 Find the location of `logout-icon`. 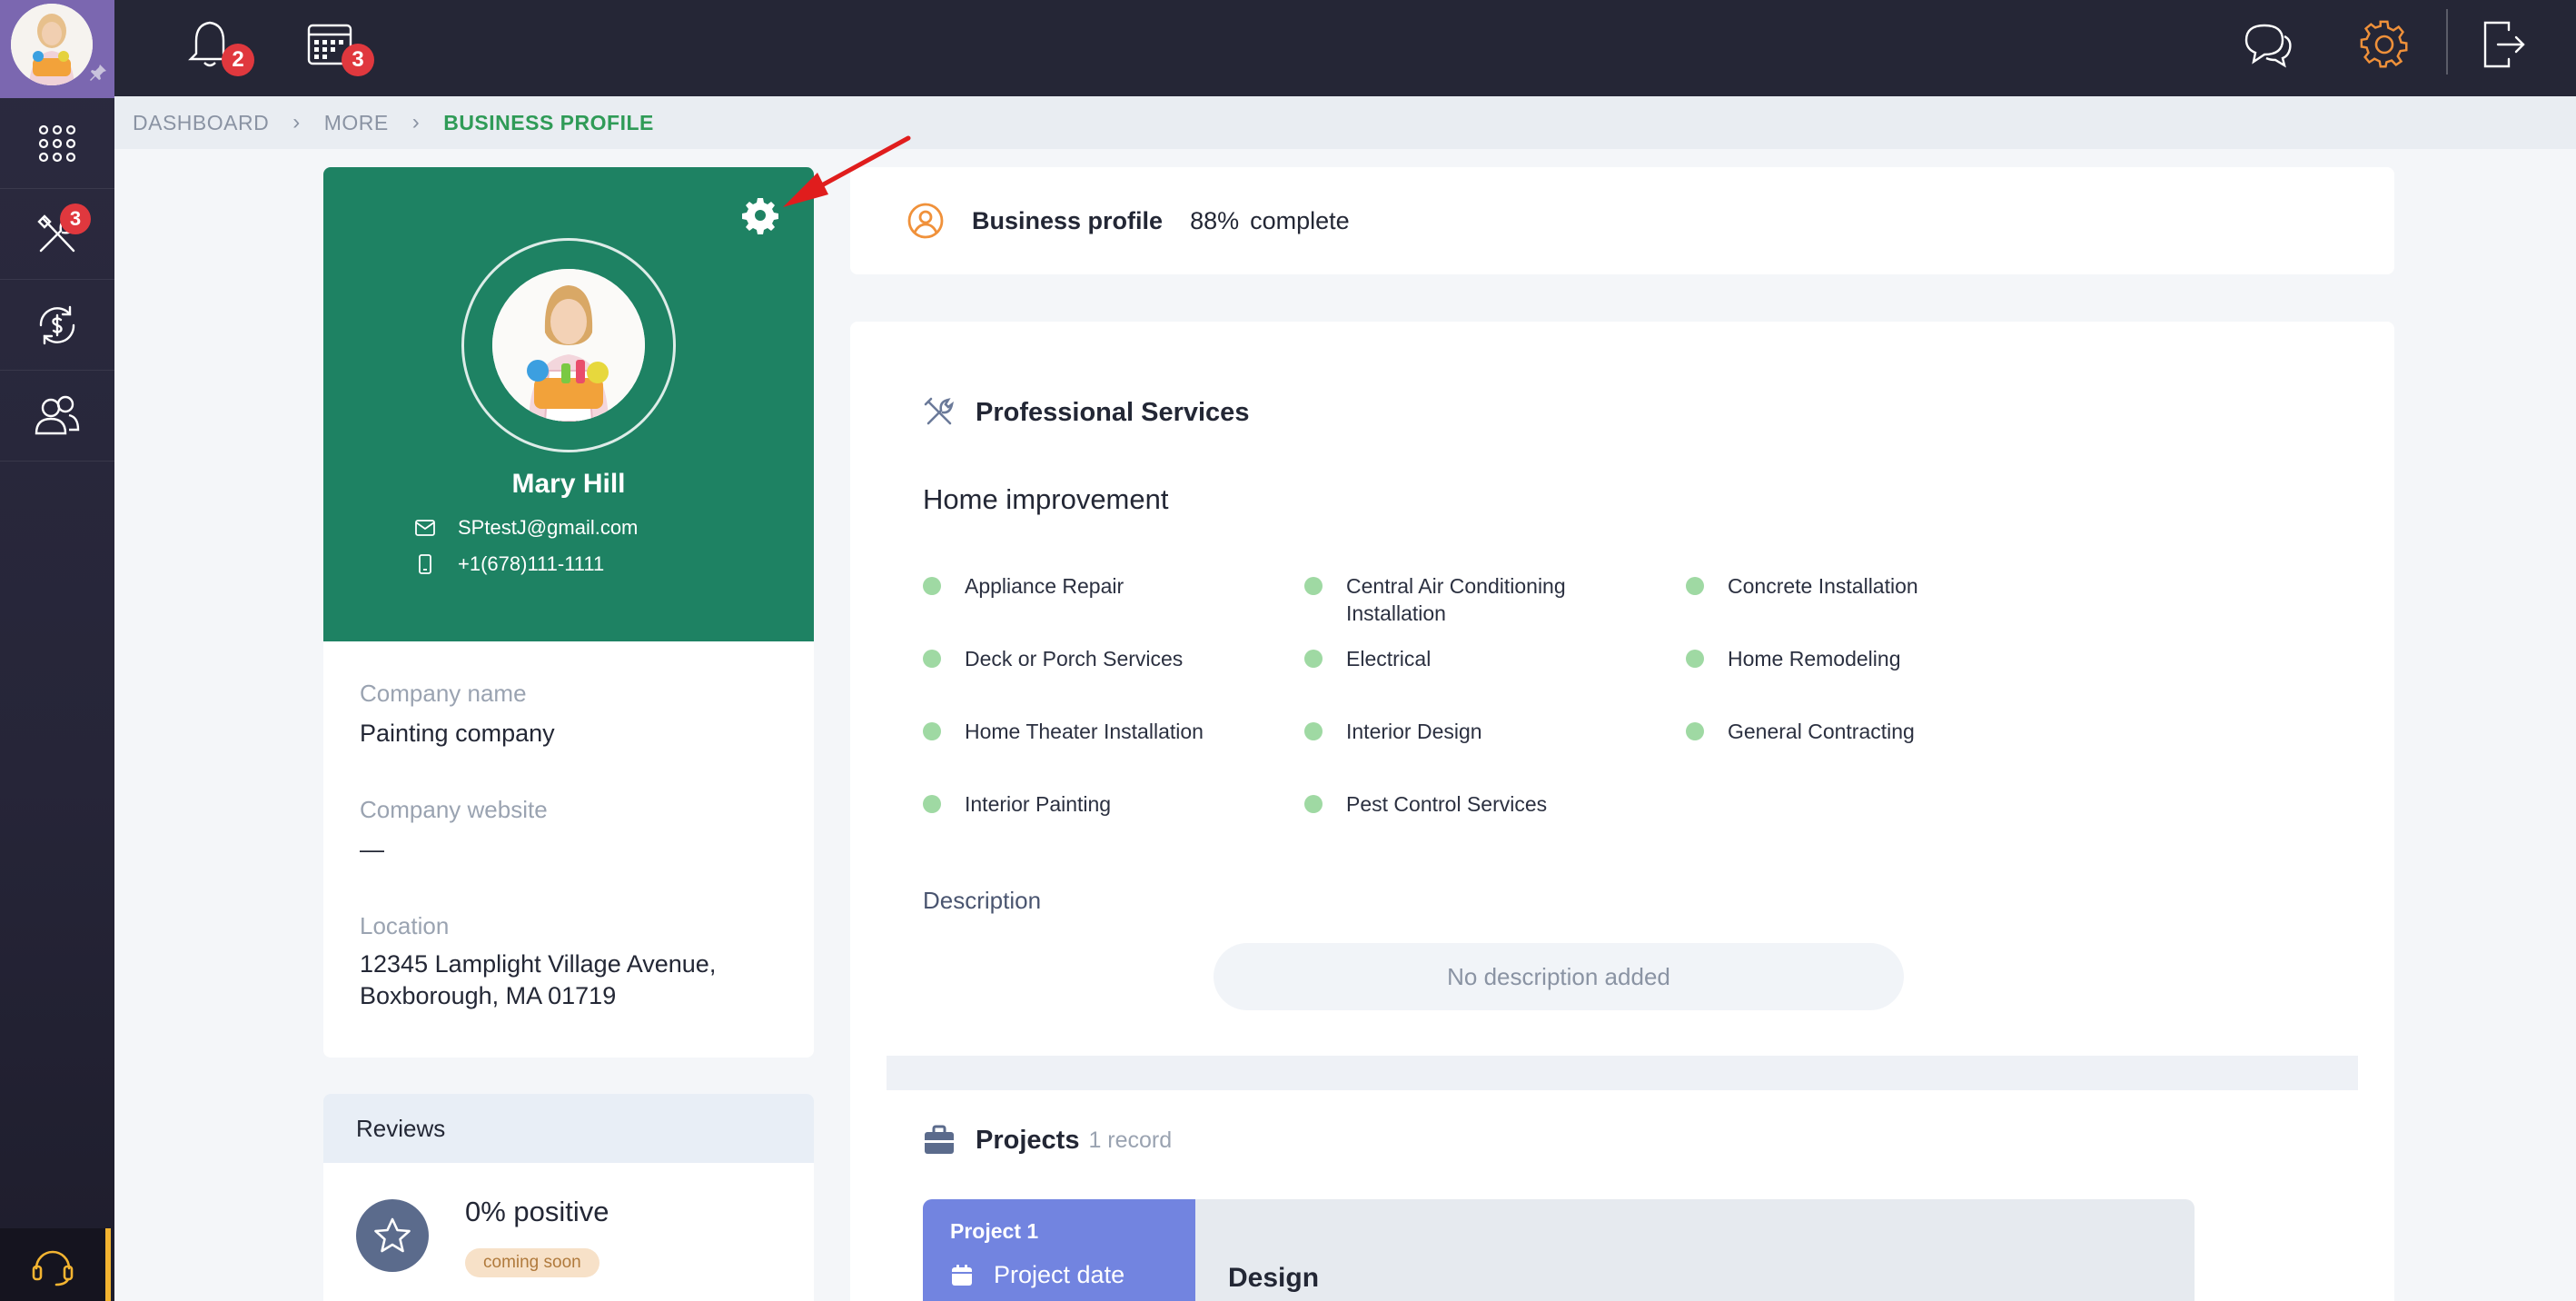

logout-icon is located at coordinates (2504, 44).